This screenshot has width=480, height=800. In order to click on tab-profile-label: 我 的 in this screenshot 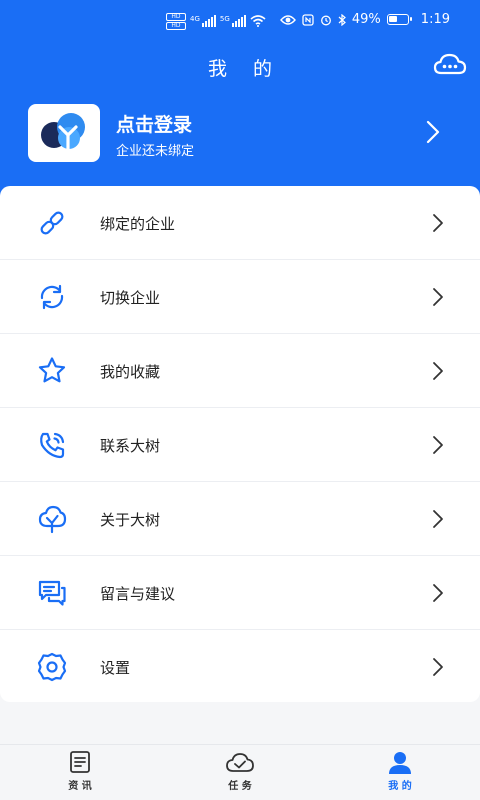, I will do `click(400, 786)`.